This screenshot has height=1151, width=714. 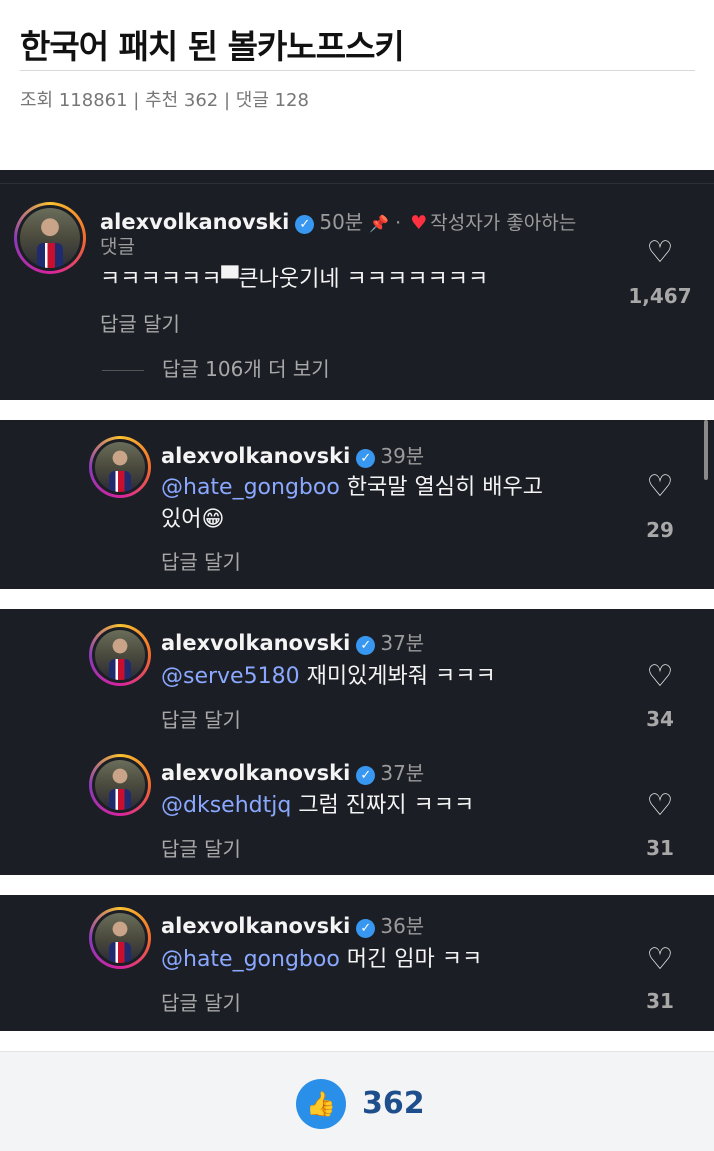 I want to click on recommend-count: 362, so click(x=393, y=1103).